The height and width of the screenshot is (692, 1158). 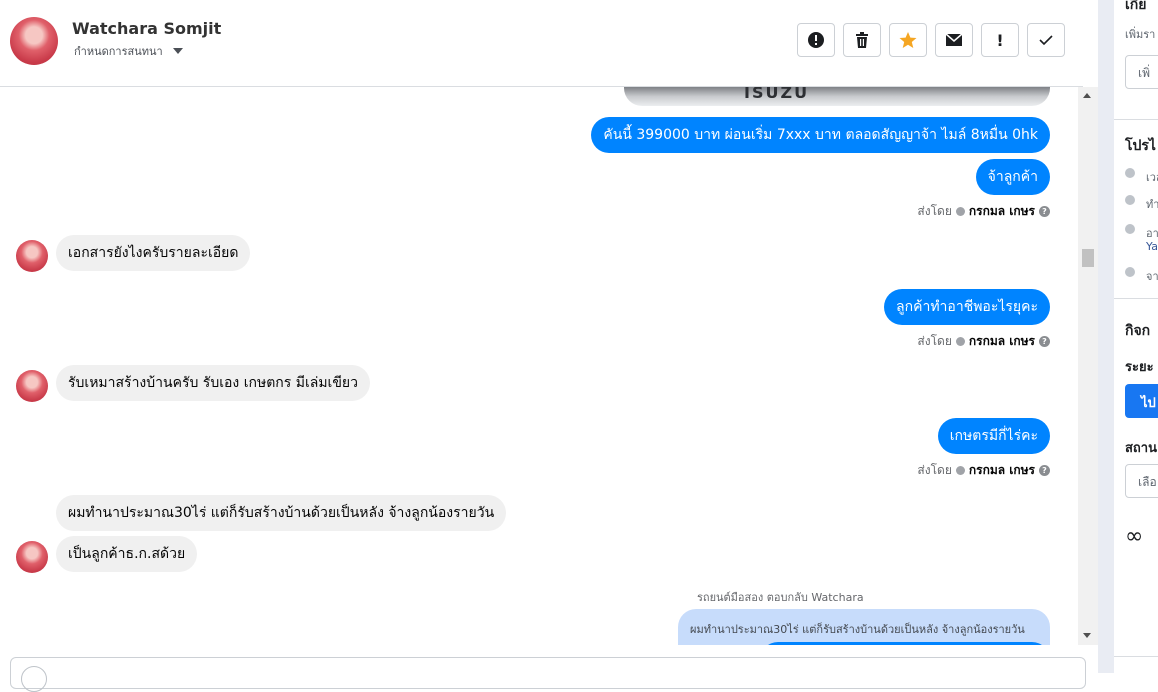 What do you see at coordinates (118, 51) in the screenshot?
I see `assign-label: กำหนดการสนทนา` at bounding box center [118, 51].